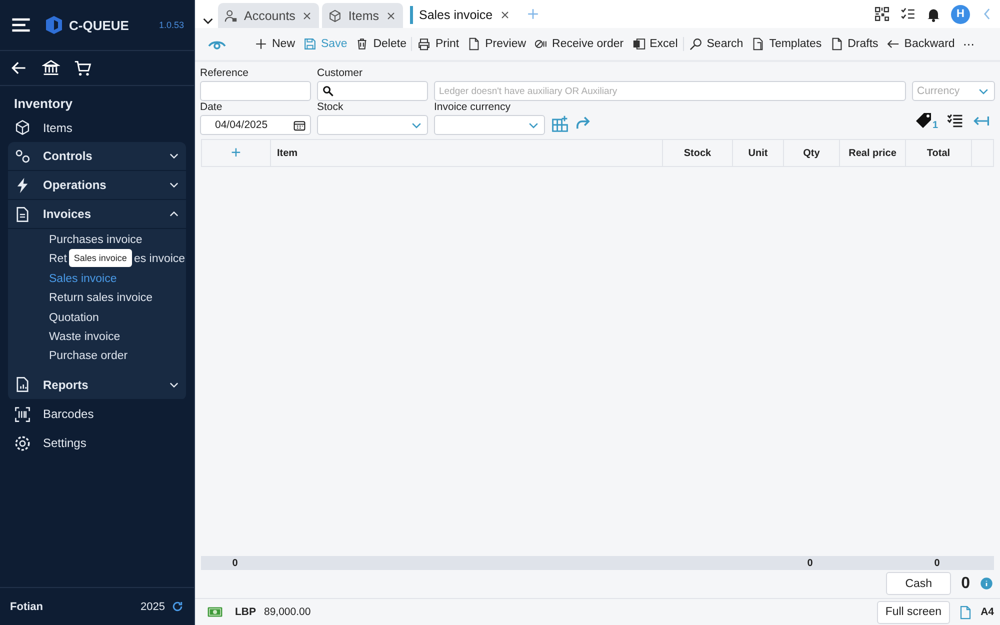 The width and height of the screenshot is (1000, 625). Describe the element at coordinates (22, 414) in the screenshot. I see `barcode-icon` at that location.